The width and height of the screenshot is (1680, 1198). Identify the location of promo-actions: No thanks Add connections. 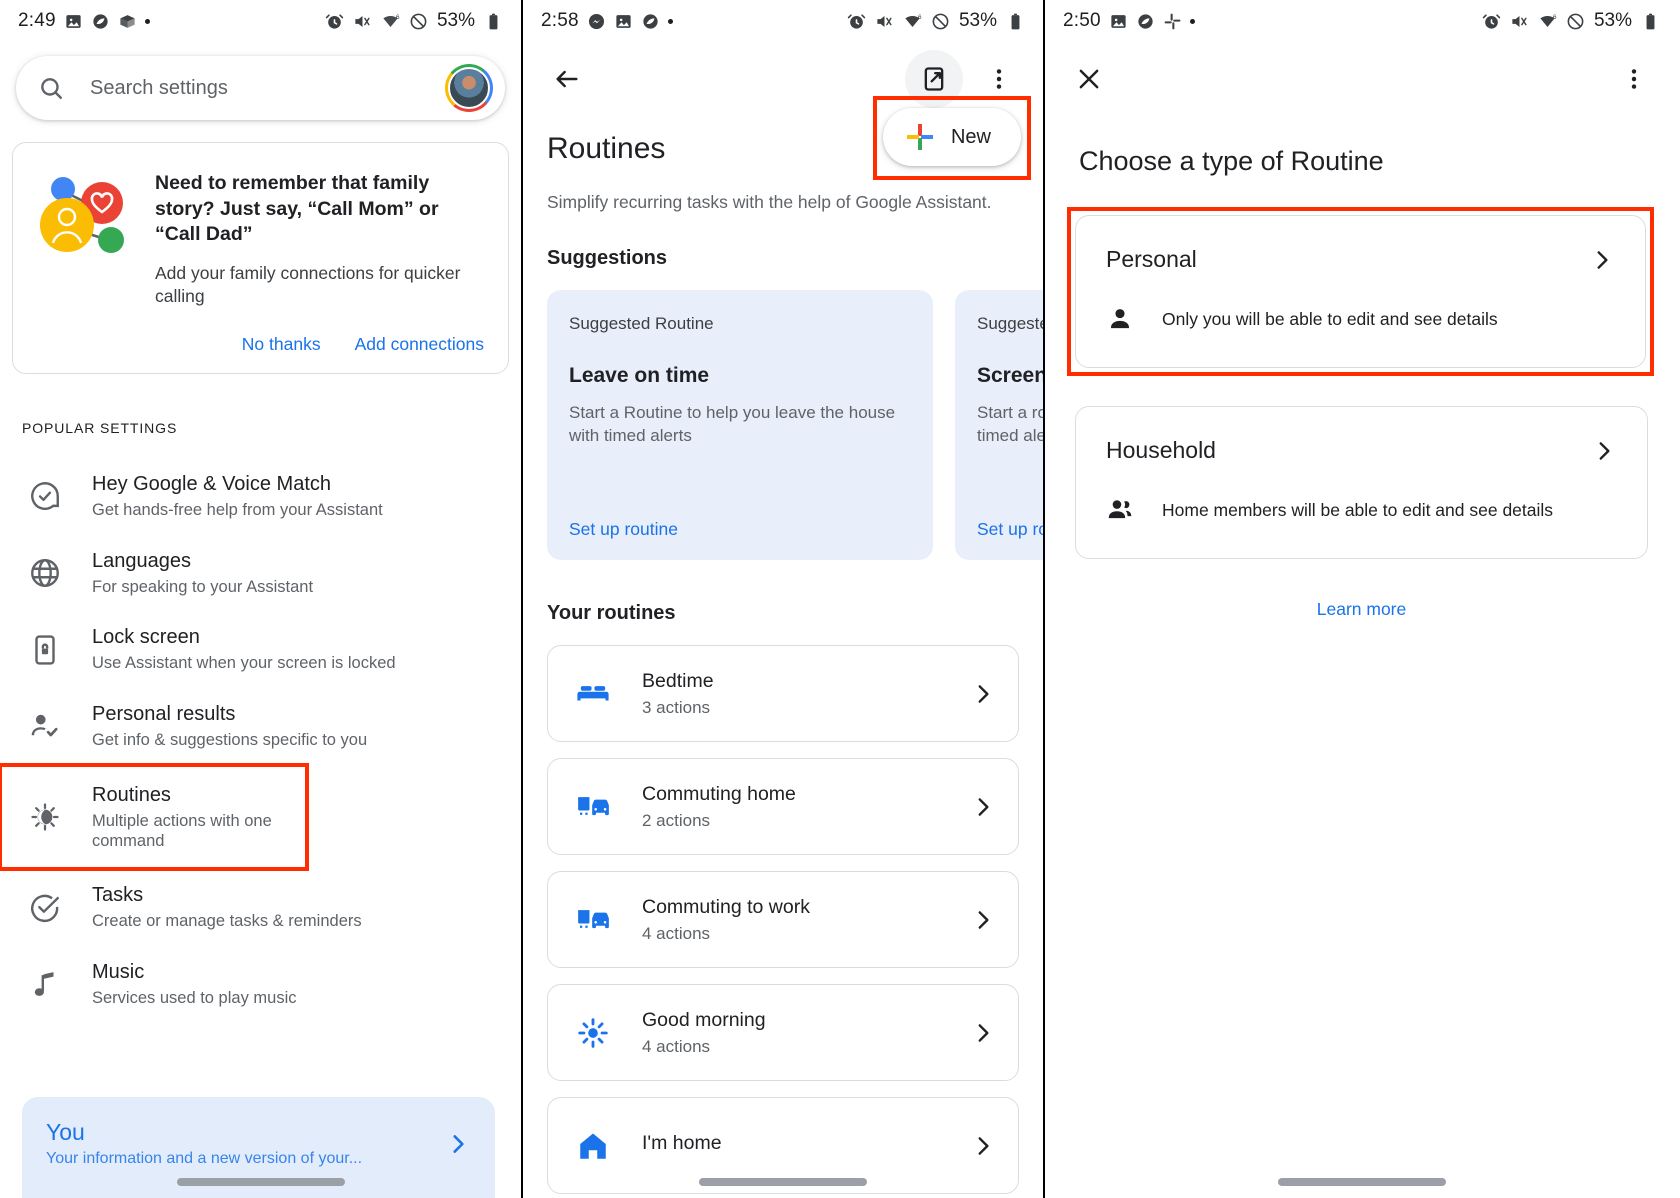
(260, 344).